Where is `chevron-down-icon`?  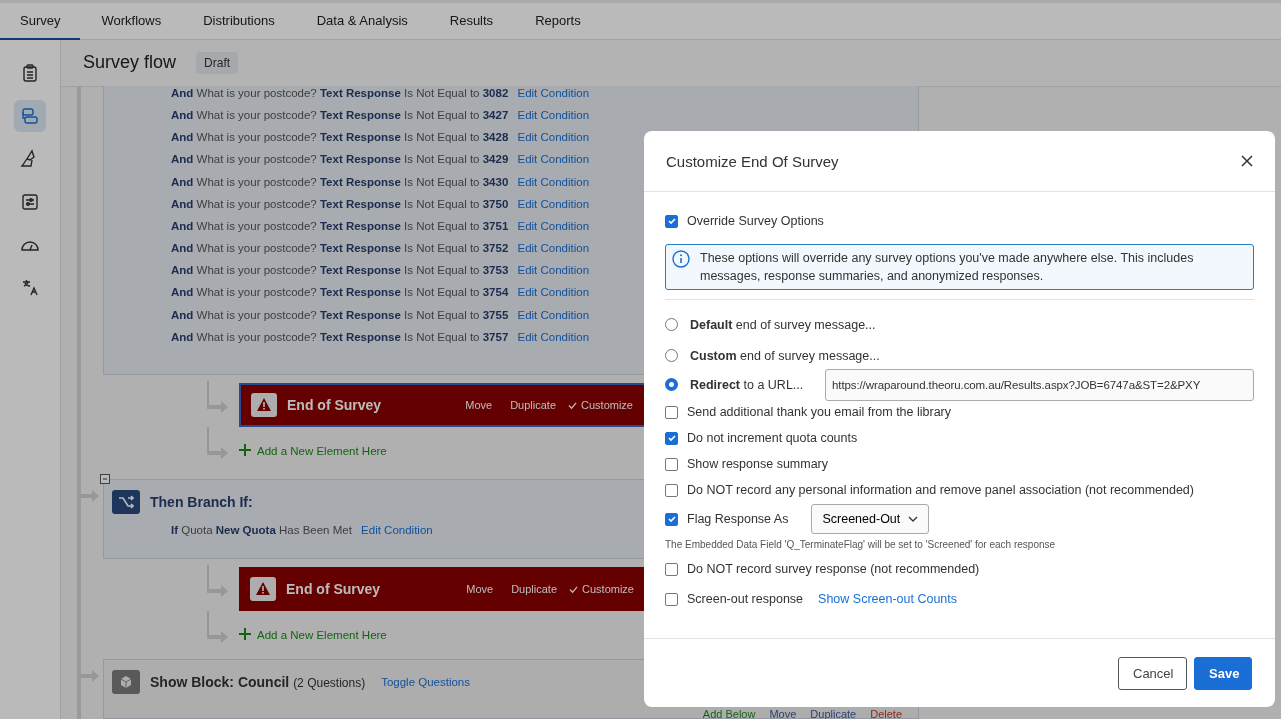
chevron-down-icon is located at coordinates (913, 519).